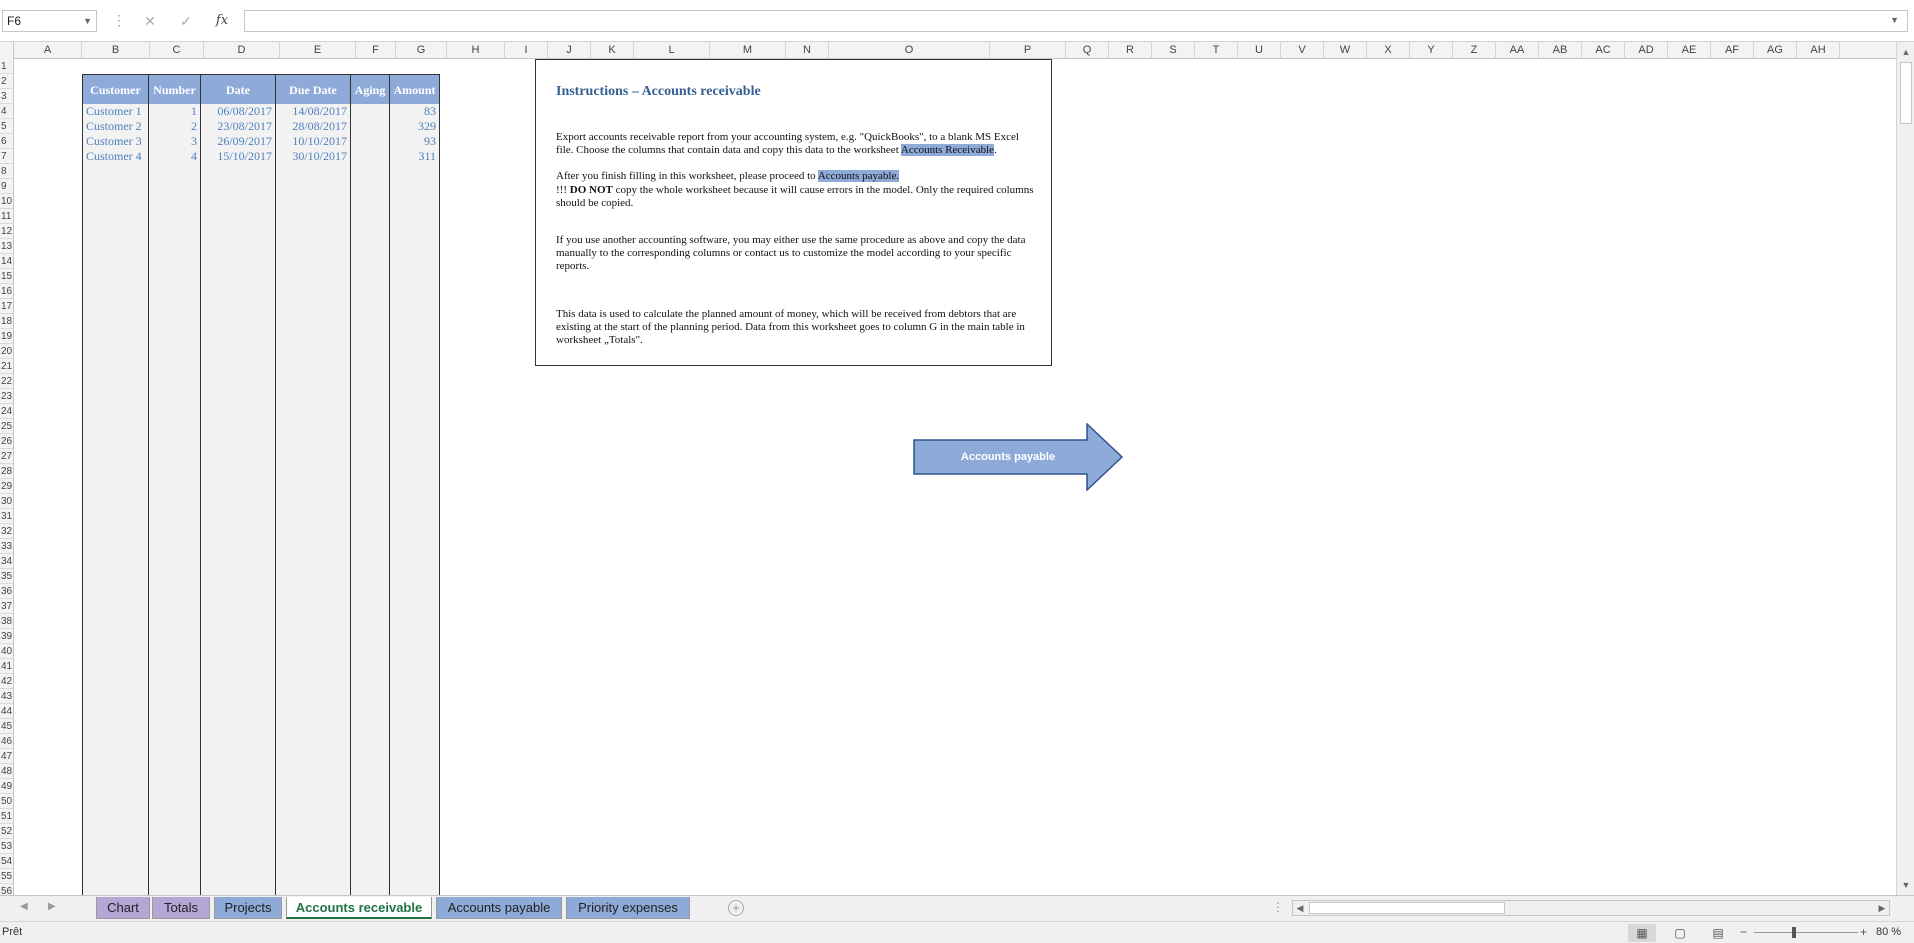  Describe the element at coordinates (6, 696) in the screenshot. I see `row-header: 43` at that location.